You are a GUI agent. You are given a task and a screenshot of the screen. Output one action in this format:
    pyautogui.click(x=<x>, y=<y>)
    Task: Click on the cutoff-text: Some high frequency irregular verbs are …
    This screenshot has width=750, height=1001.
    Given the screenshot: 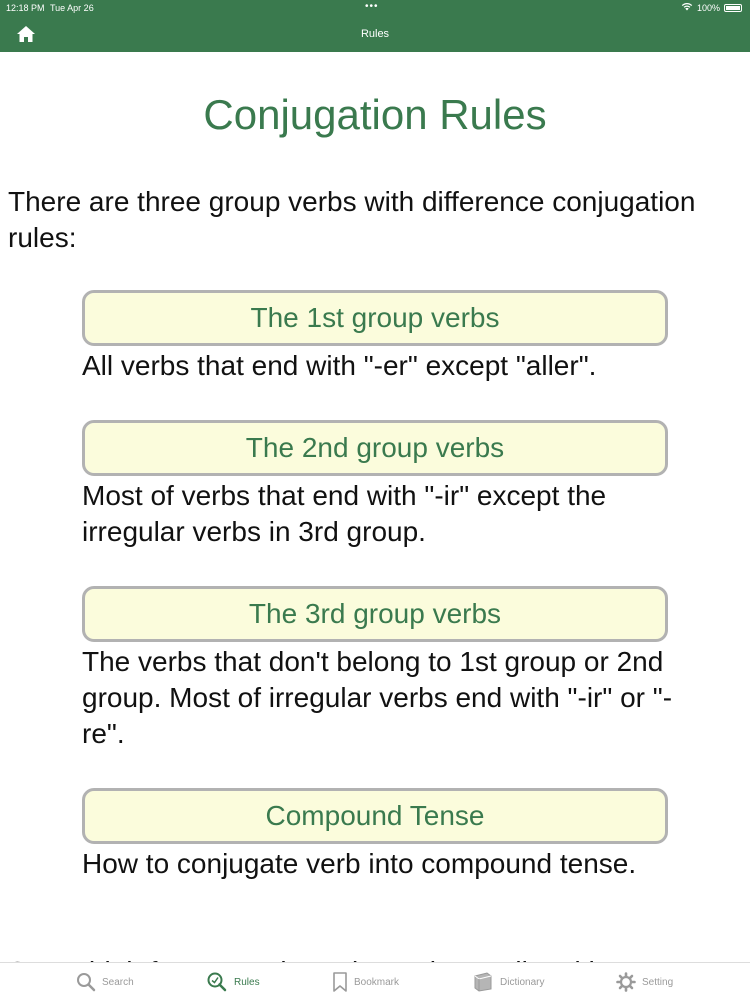 What is the action you would take?
    pyautogui.click(x=378, y=958)
    